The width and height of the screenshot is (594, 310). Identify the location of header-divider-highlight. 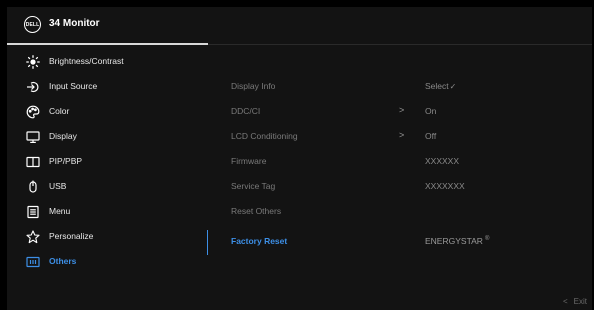
(107, 44).